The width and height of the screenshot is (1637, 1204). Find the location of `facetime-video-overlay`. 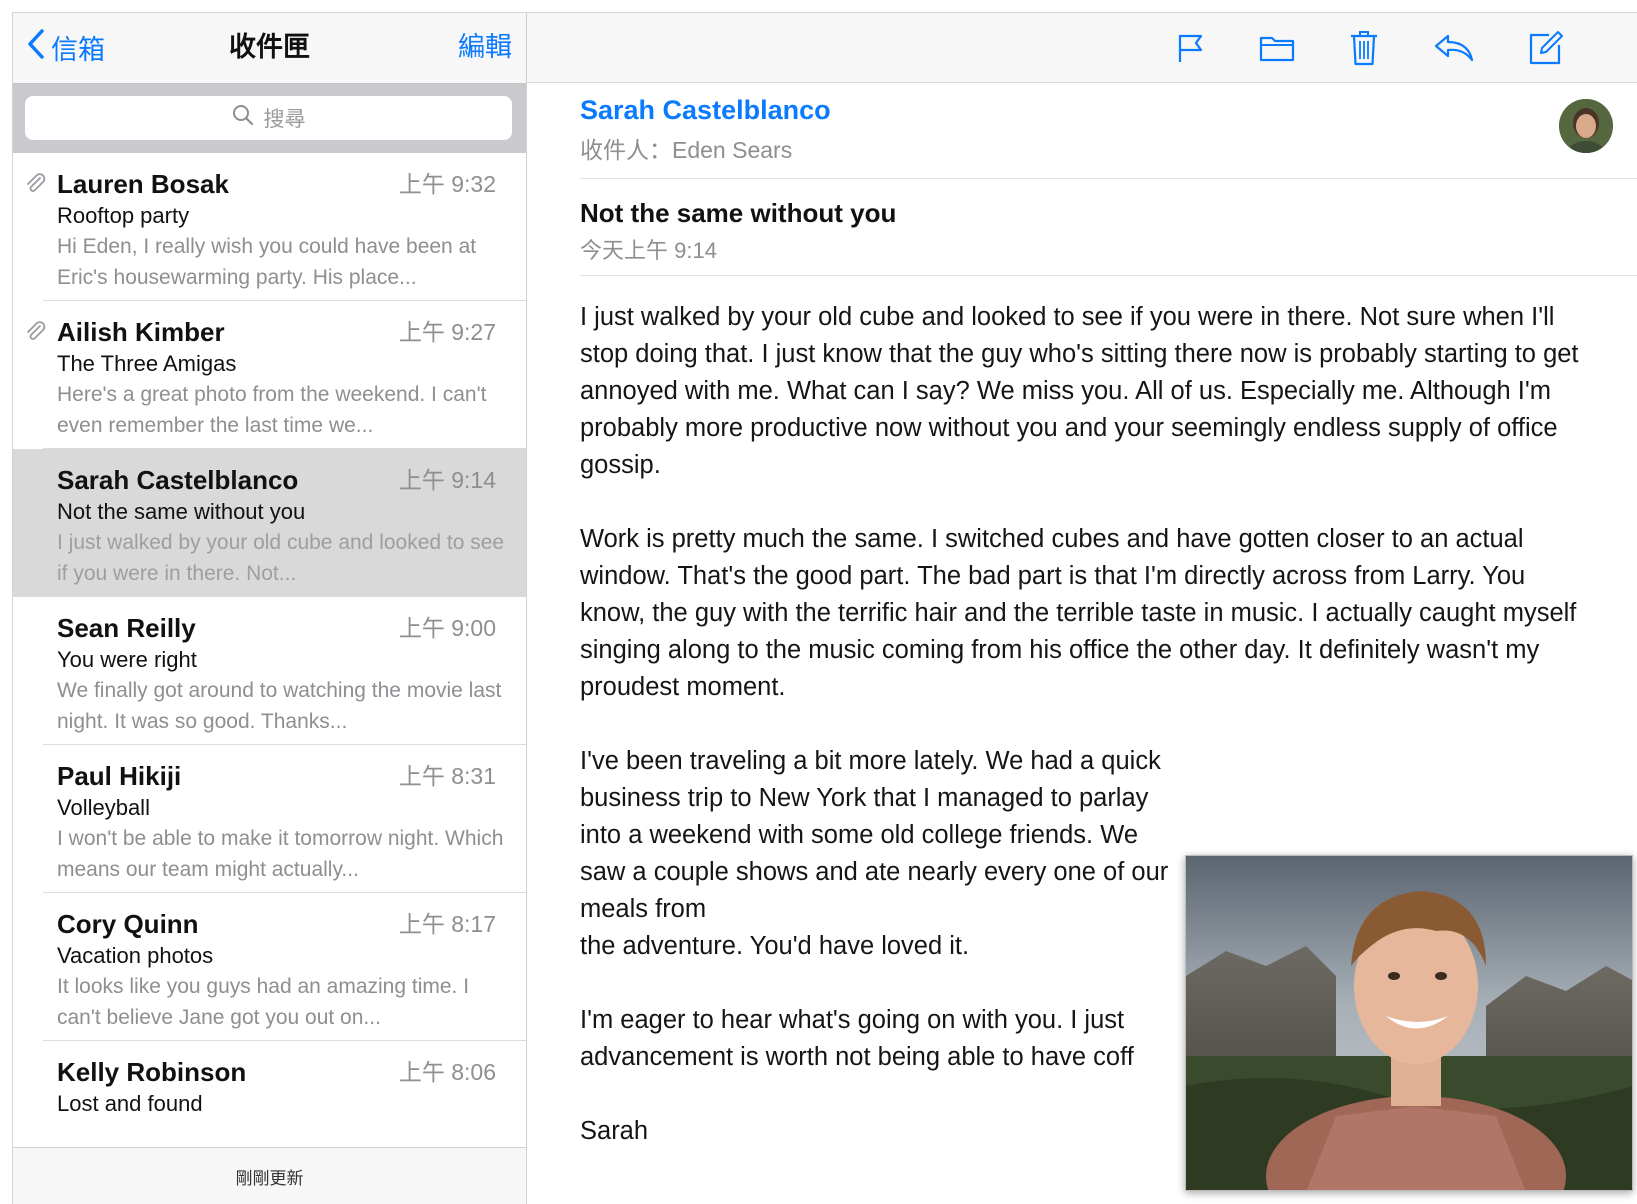

facetime-video-overlay is located at coordinates (1409, 1023).